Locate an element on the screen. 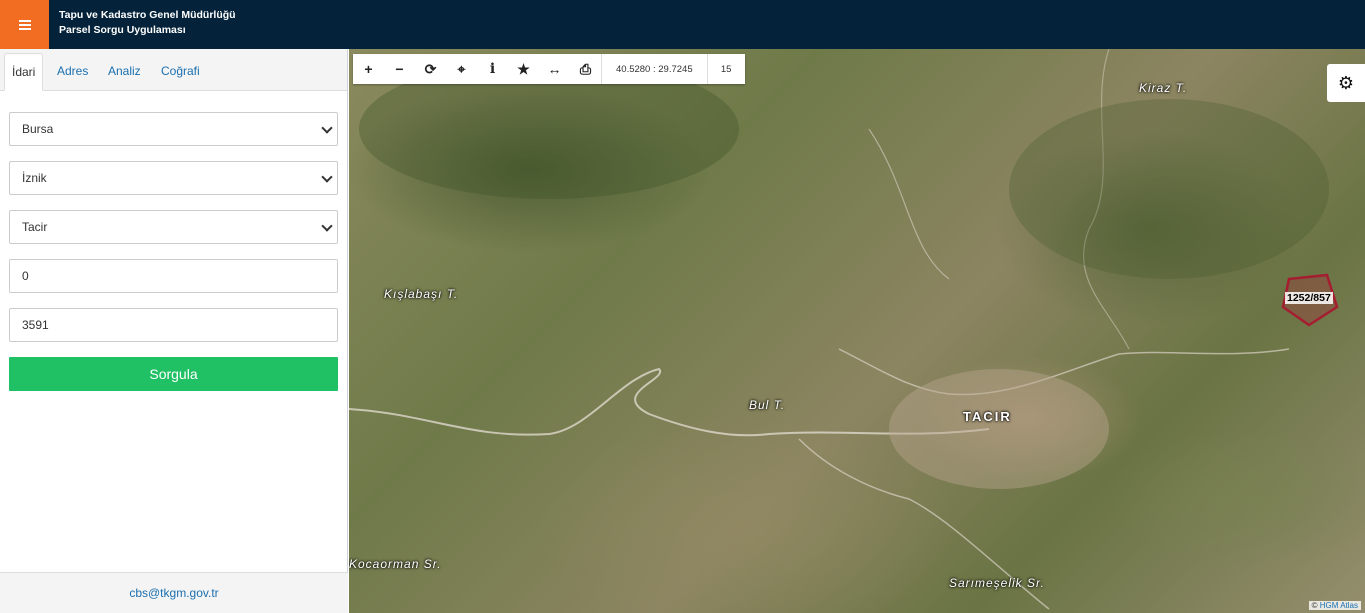  measure-button: ↔ is located at coordinates (554, 69).